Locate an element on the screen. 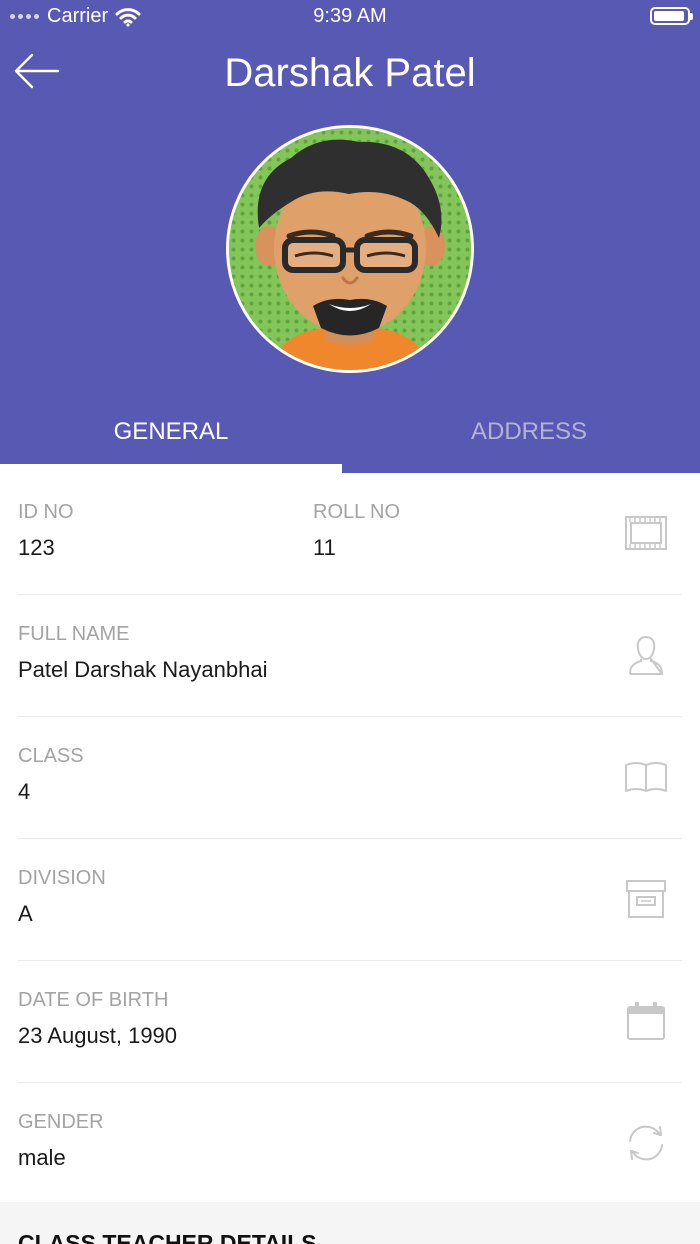 This screenshot has width=700, height=1244. status-time: 9:39 AM is located at coordinates (350, 16).